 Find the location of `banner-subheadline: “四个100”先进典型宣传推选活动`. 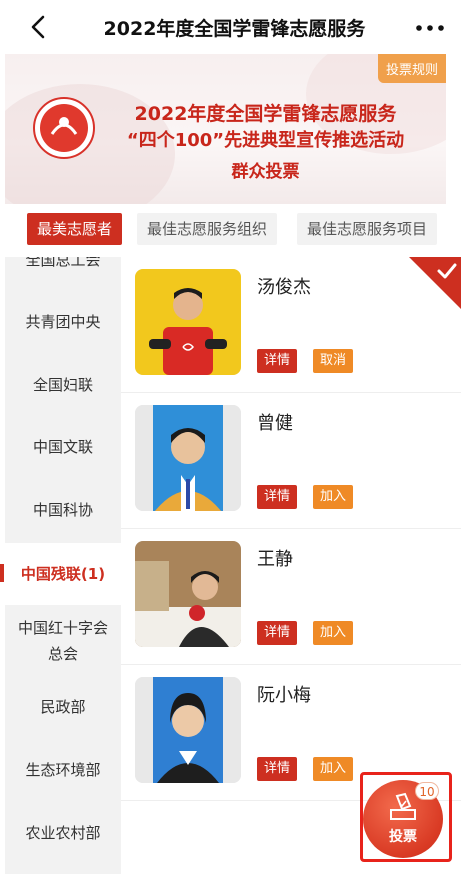

banner-subheadline: “四个100”先进典型宣传推选活动 is located at coordinates (265, 140).